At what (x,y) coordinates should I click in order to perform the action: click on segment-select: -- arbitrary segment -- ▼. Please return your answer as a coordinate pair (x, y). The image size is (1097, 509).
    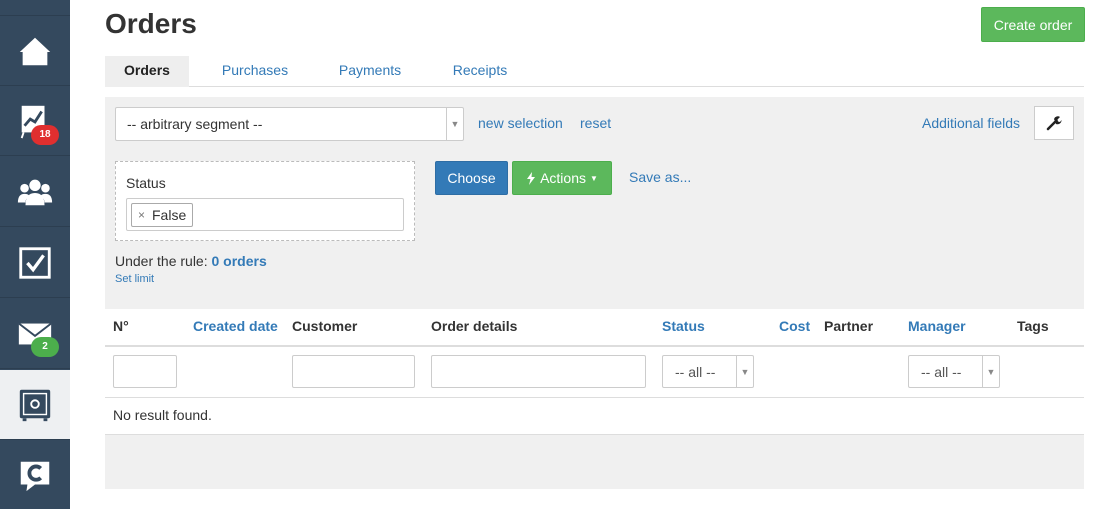
    Looking at the image, I should click on (289, 124).